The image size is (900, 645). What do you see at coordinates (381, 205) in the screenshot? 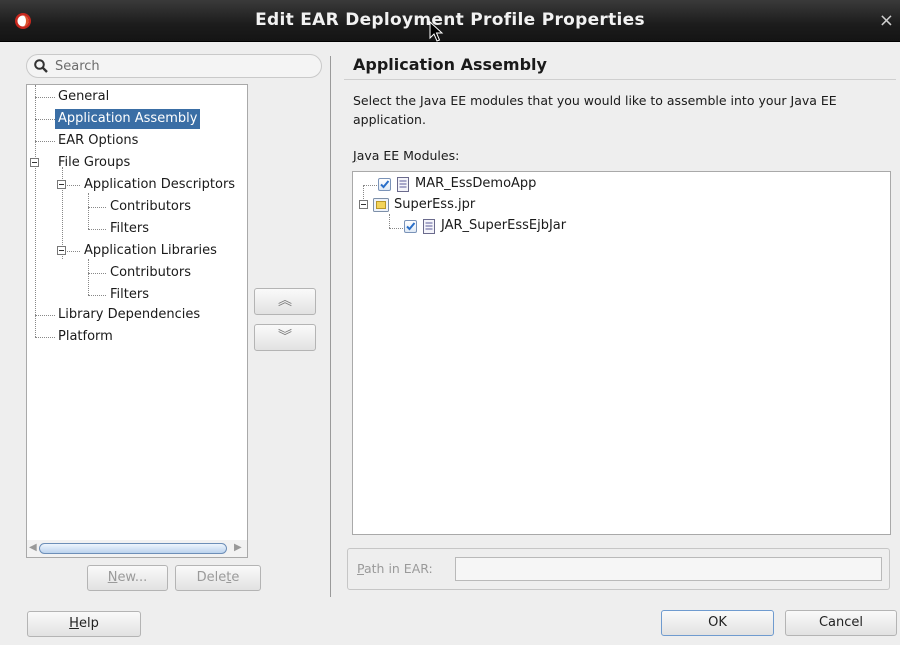
I see `project-folder-icon` at bounding box center [381, 205].